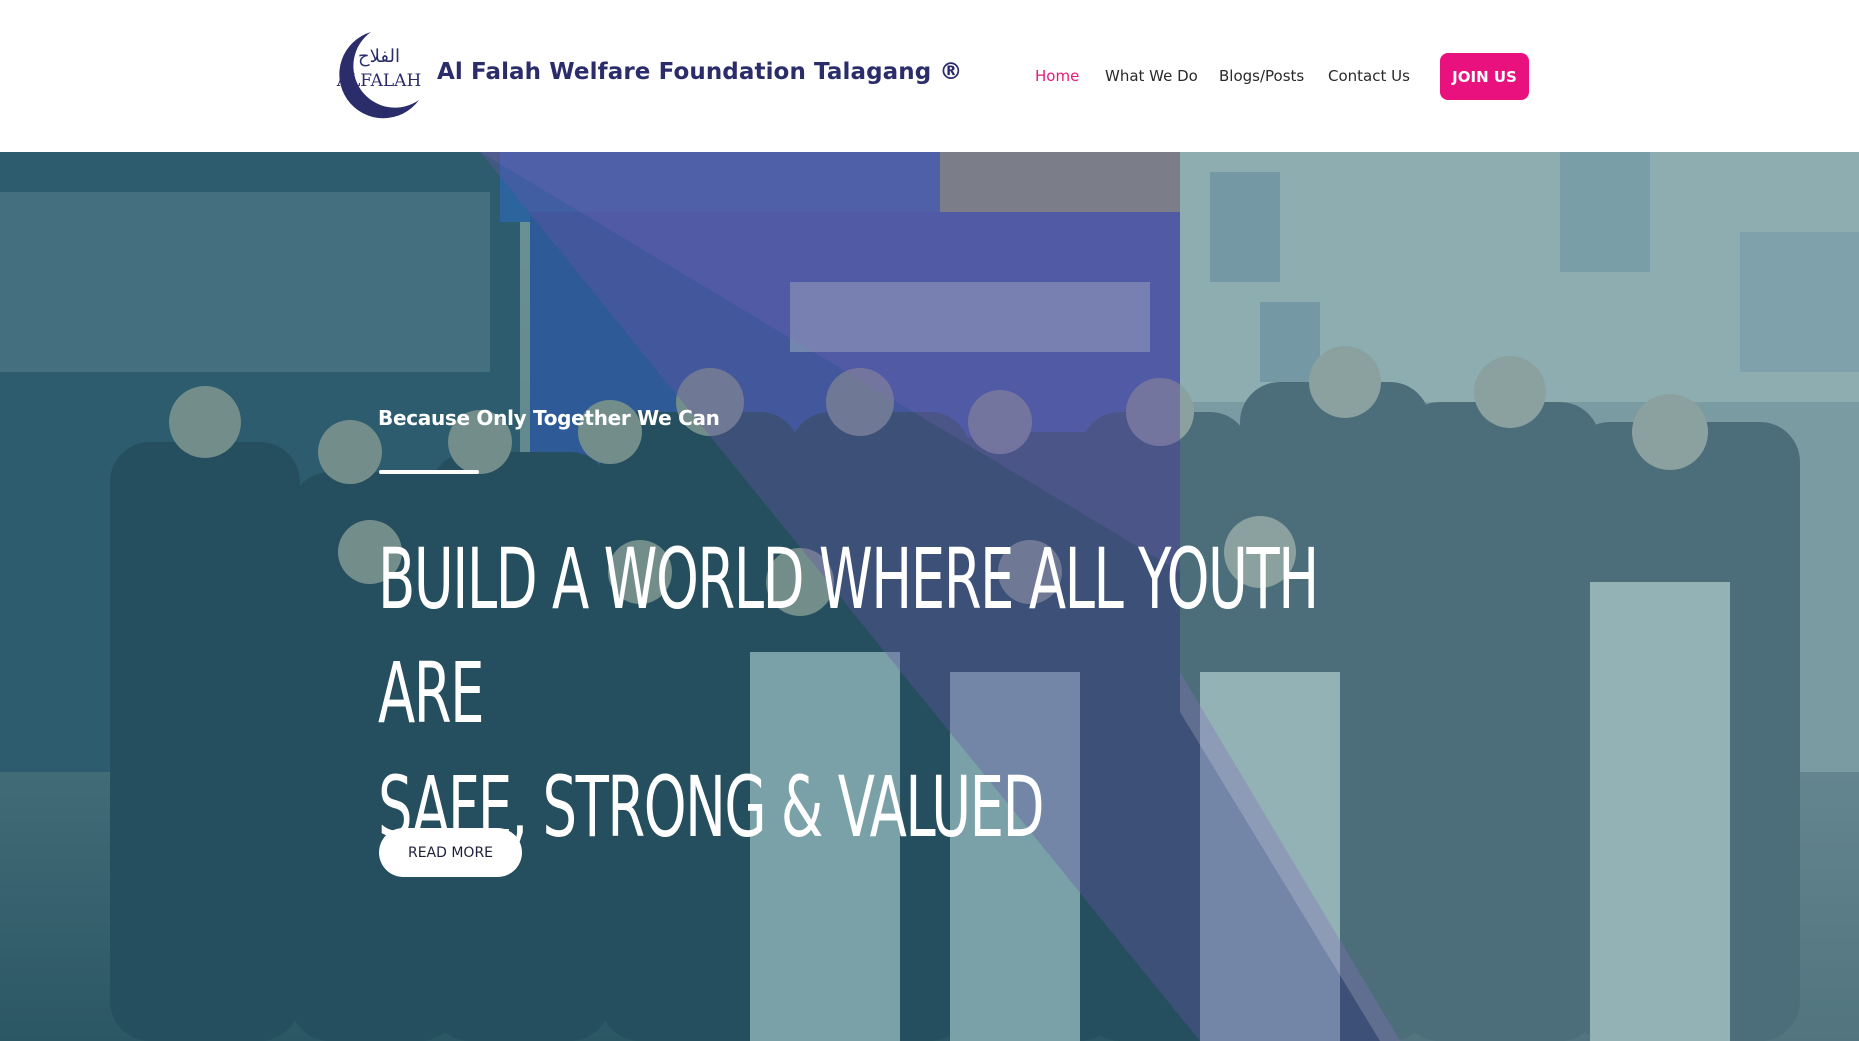 The height and width of the screenshot is (1041, 1859). What do you see at coordinates (429, 472) in the screenshot?
I see `hero-divider` at bounding box center [429, 472].